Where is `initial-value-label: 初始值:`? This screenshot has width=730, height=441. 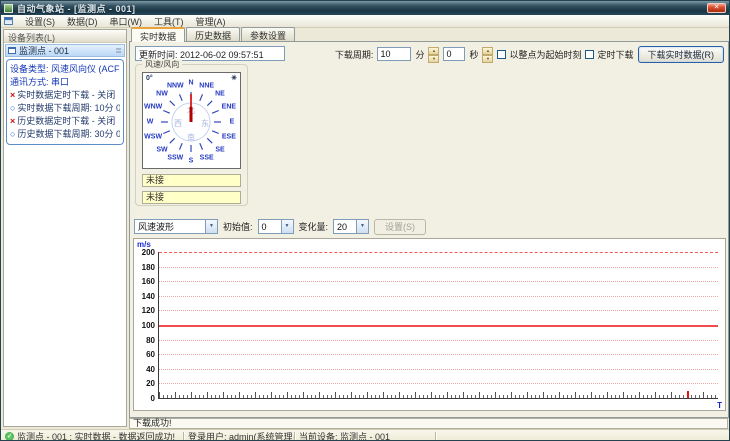 initial-value-label: 初始值: is located at coordinates (238, 227).